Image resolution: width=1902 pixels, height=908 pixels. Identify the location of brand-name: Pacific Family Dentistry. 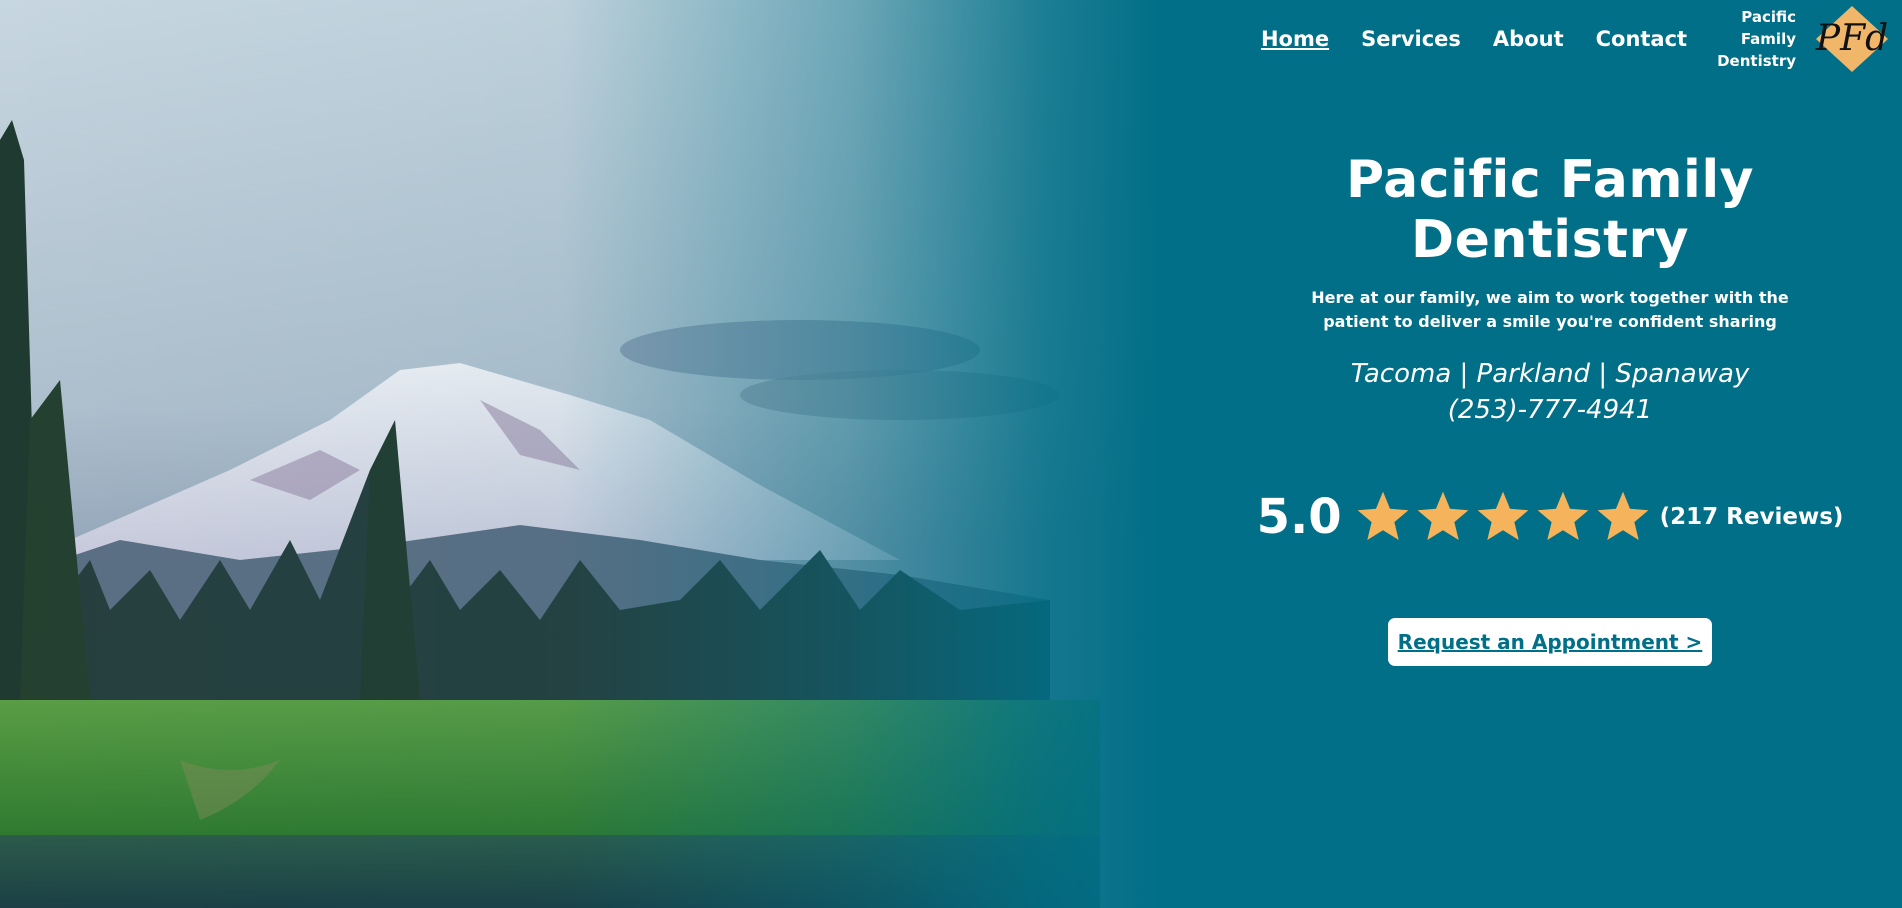
(1756, 39).